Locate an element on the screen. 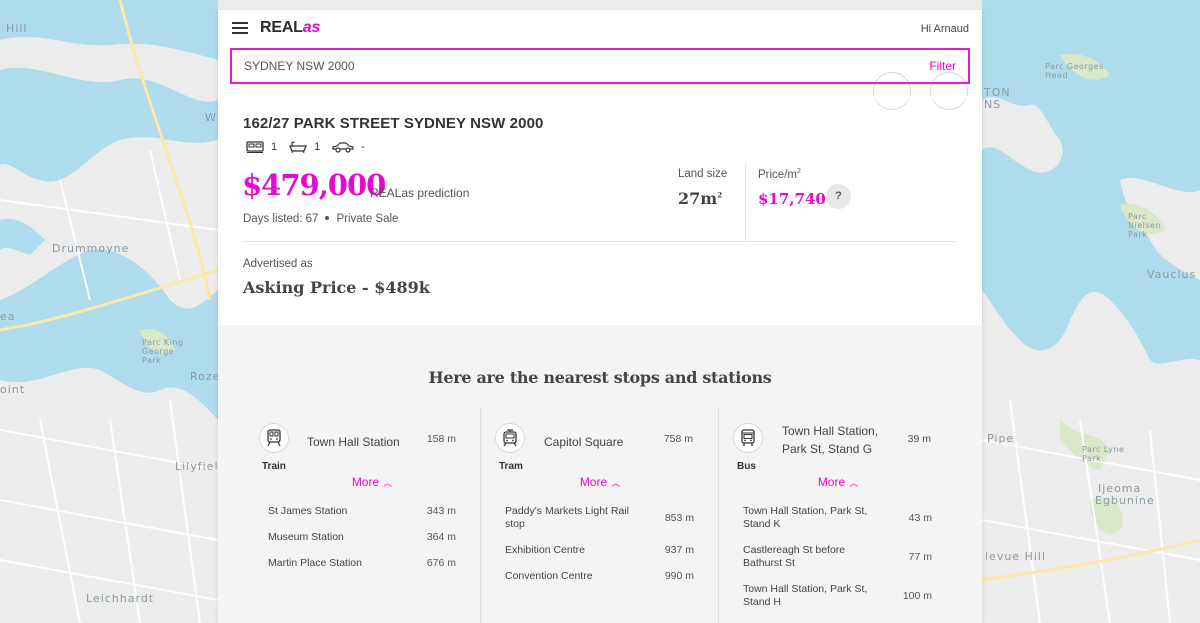  hamburger-menu-icon is located at coordinates (240, 28).